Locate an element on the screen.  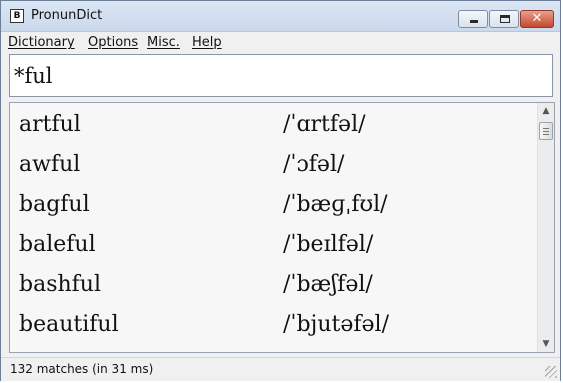
minimize-icon is located at coordinates (474, 21).